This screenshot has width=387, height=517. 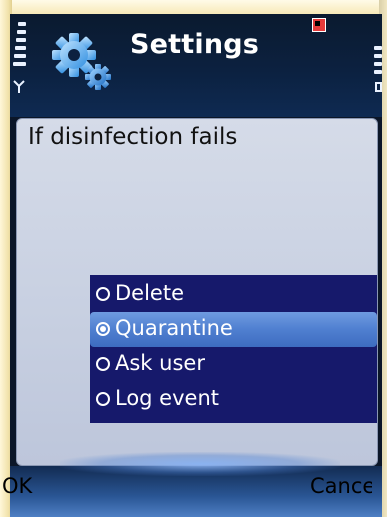 I want to click on option-log-event: Log event, so click(x=233, y=399).